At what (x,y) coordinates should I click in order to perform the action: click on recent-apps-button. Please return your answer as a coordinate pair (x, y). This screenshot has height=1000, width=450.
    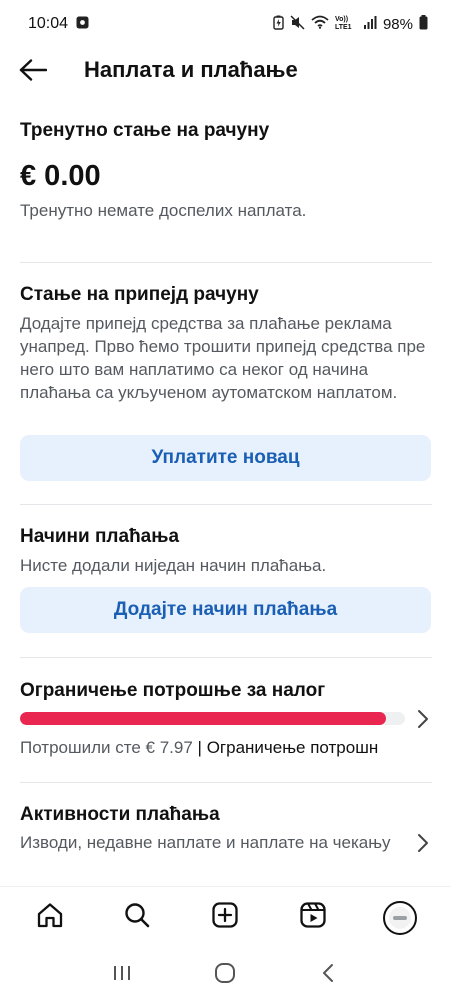
    Looking at the image, I should click on (122, 975).